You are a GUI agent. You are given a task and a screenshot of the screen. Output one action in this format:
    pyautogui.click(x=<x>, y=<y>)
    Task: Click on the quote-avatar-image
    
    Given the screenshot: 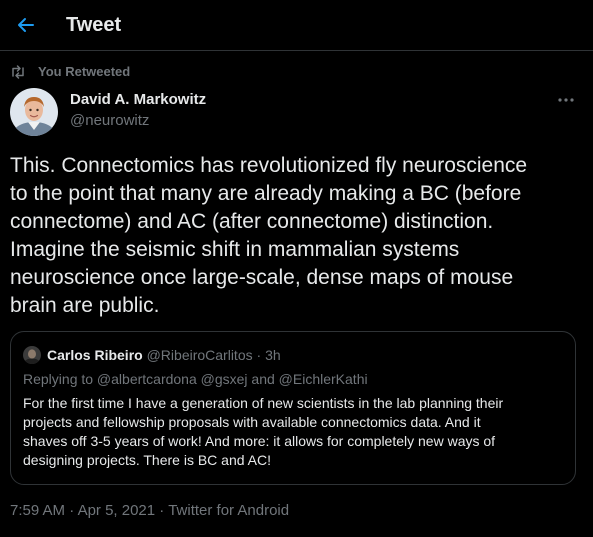 What is the action you would take?
    pyautogui.click(x=32, y=355)
    